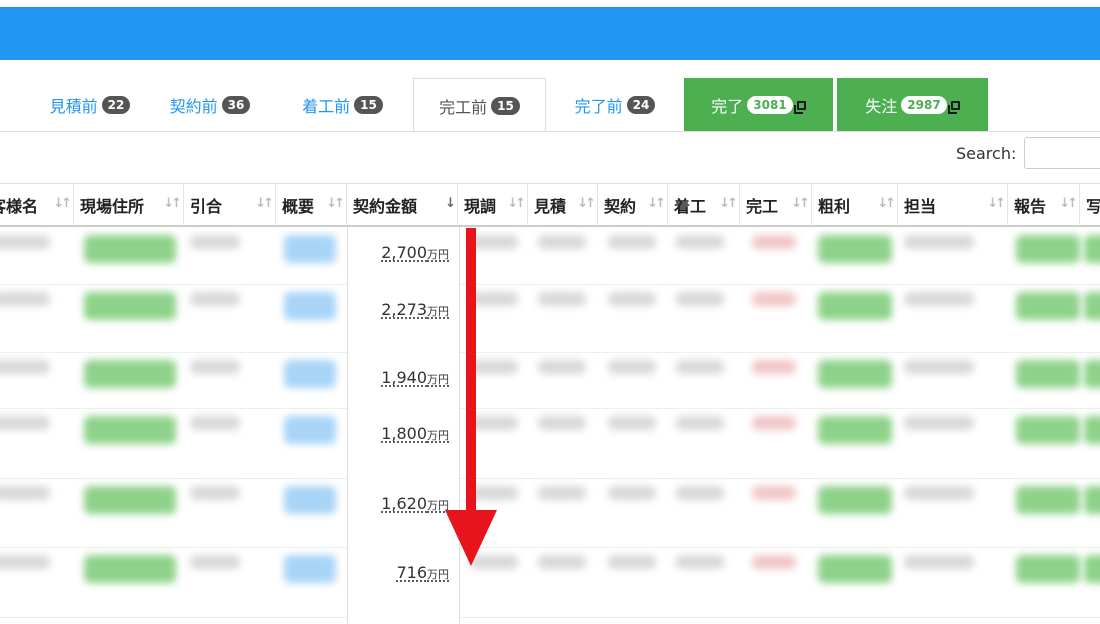 This screenshot has width=1100, height=624. Describe the element at coordinates (953, 107) in the screenshot. I see `external-link-icon` at that location.